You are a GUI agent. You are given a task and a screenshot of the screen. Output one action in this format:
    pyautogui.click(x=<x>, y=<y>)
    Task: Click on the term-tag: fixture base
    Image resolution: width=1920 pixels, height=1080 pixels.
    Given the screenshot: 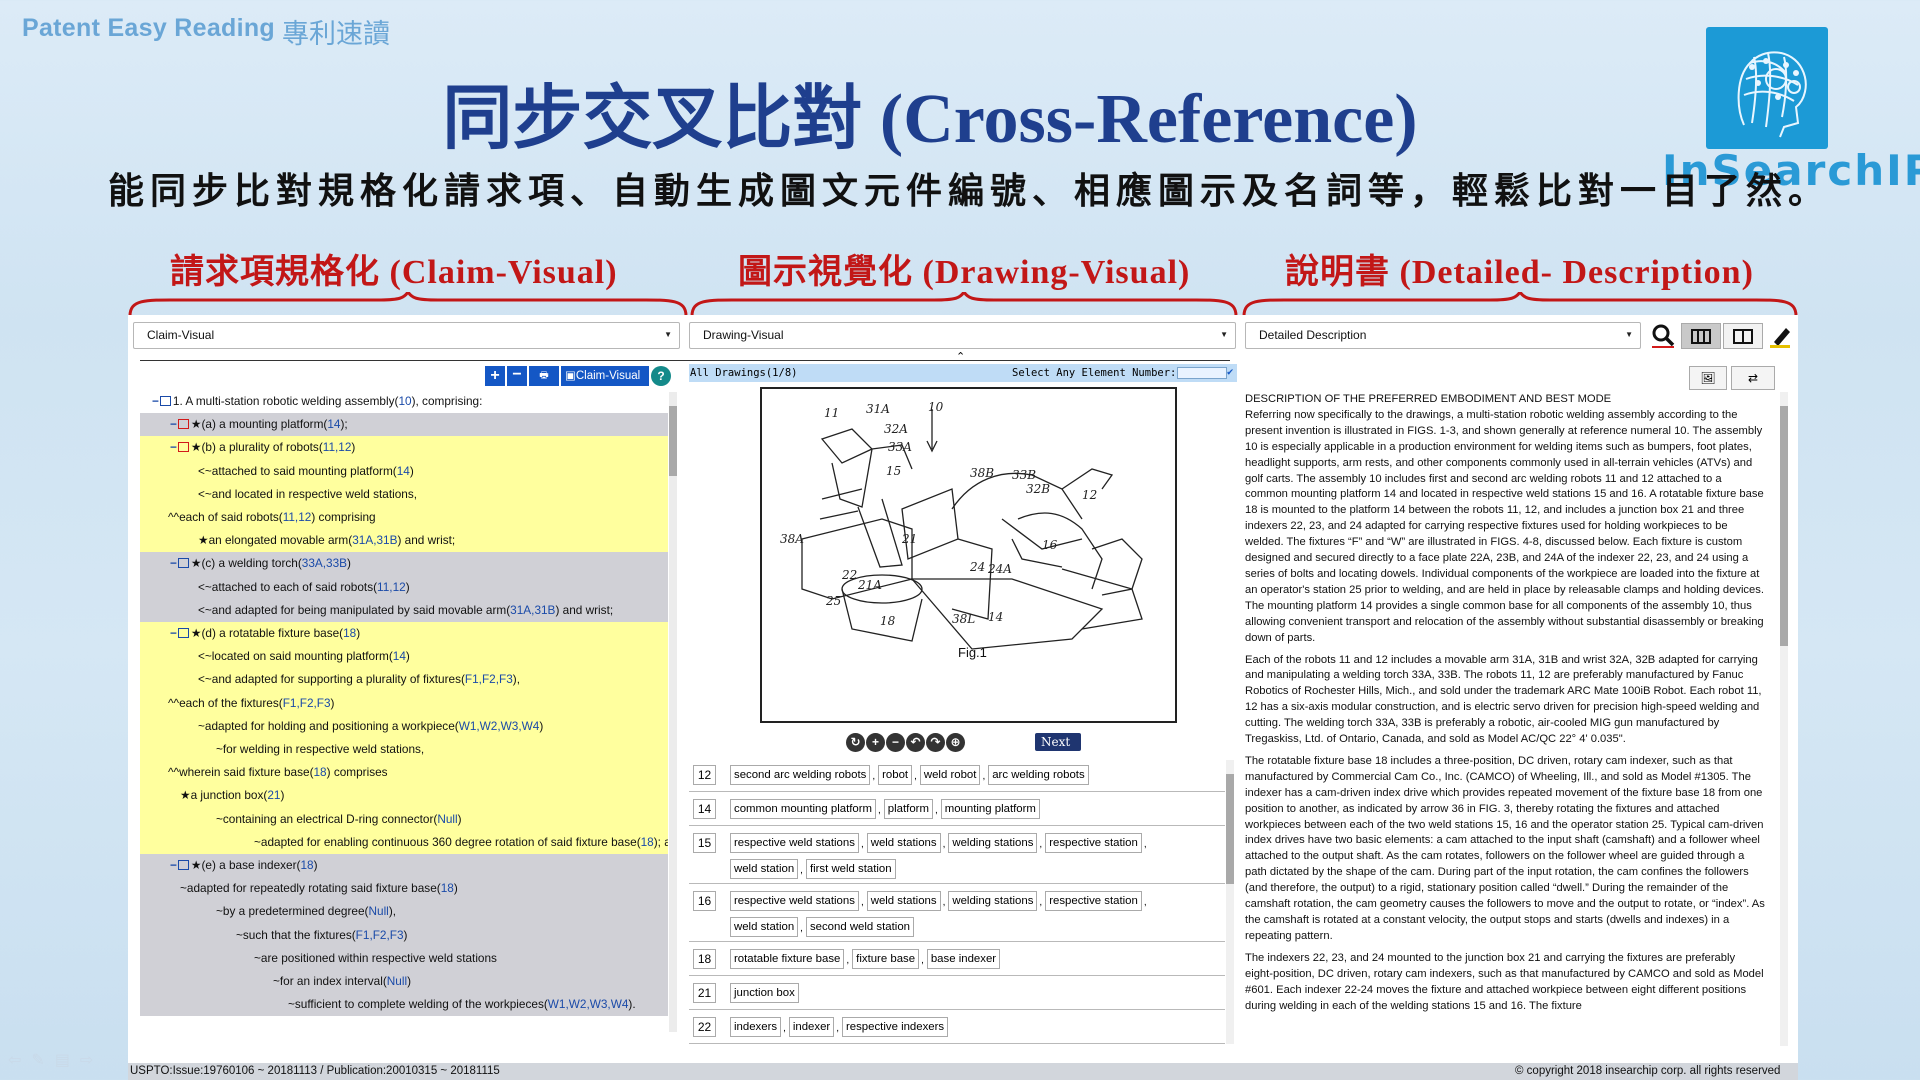 What is the action you would take?
    pyautogui.click(x=886, y=959)
    